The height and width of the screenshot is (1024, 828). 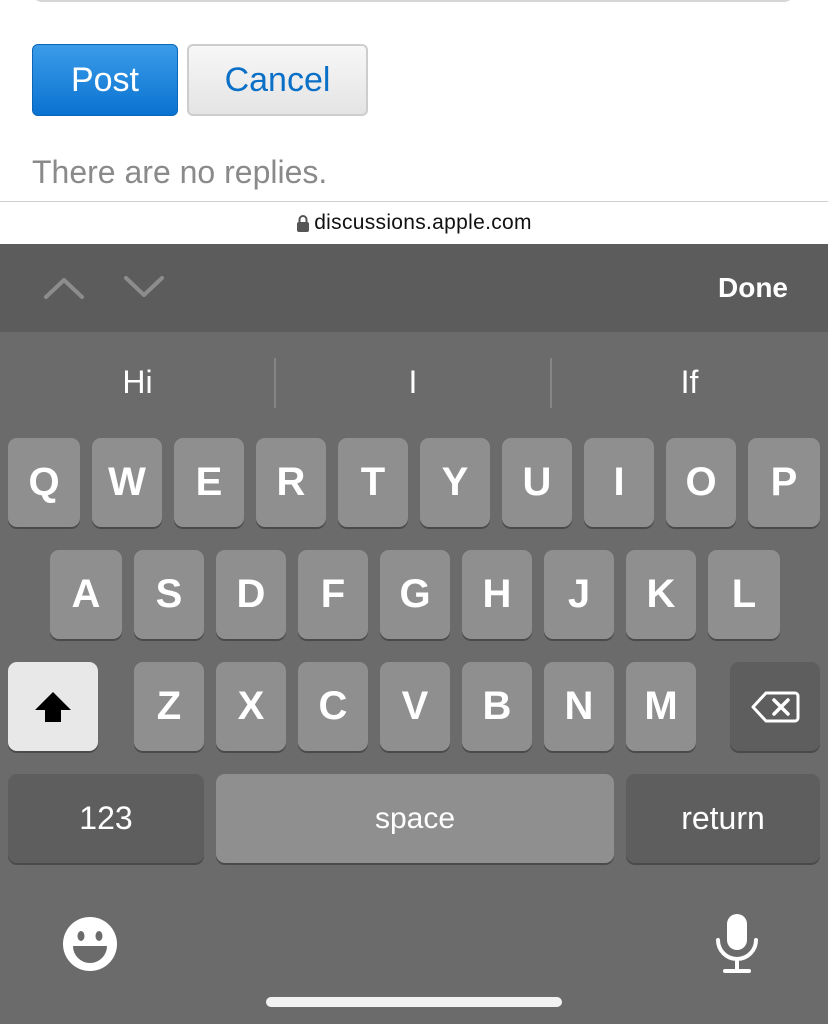 I want to click on suggestion-2: I, so click(x=413, y=382).